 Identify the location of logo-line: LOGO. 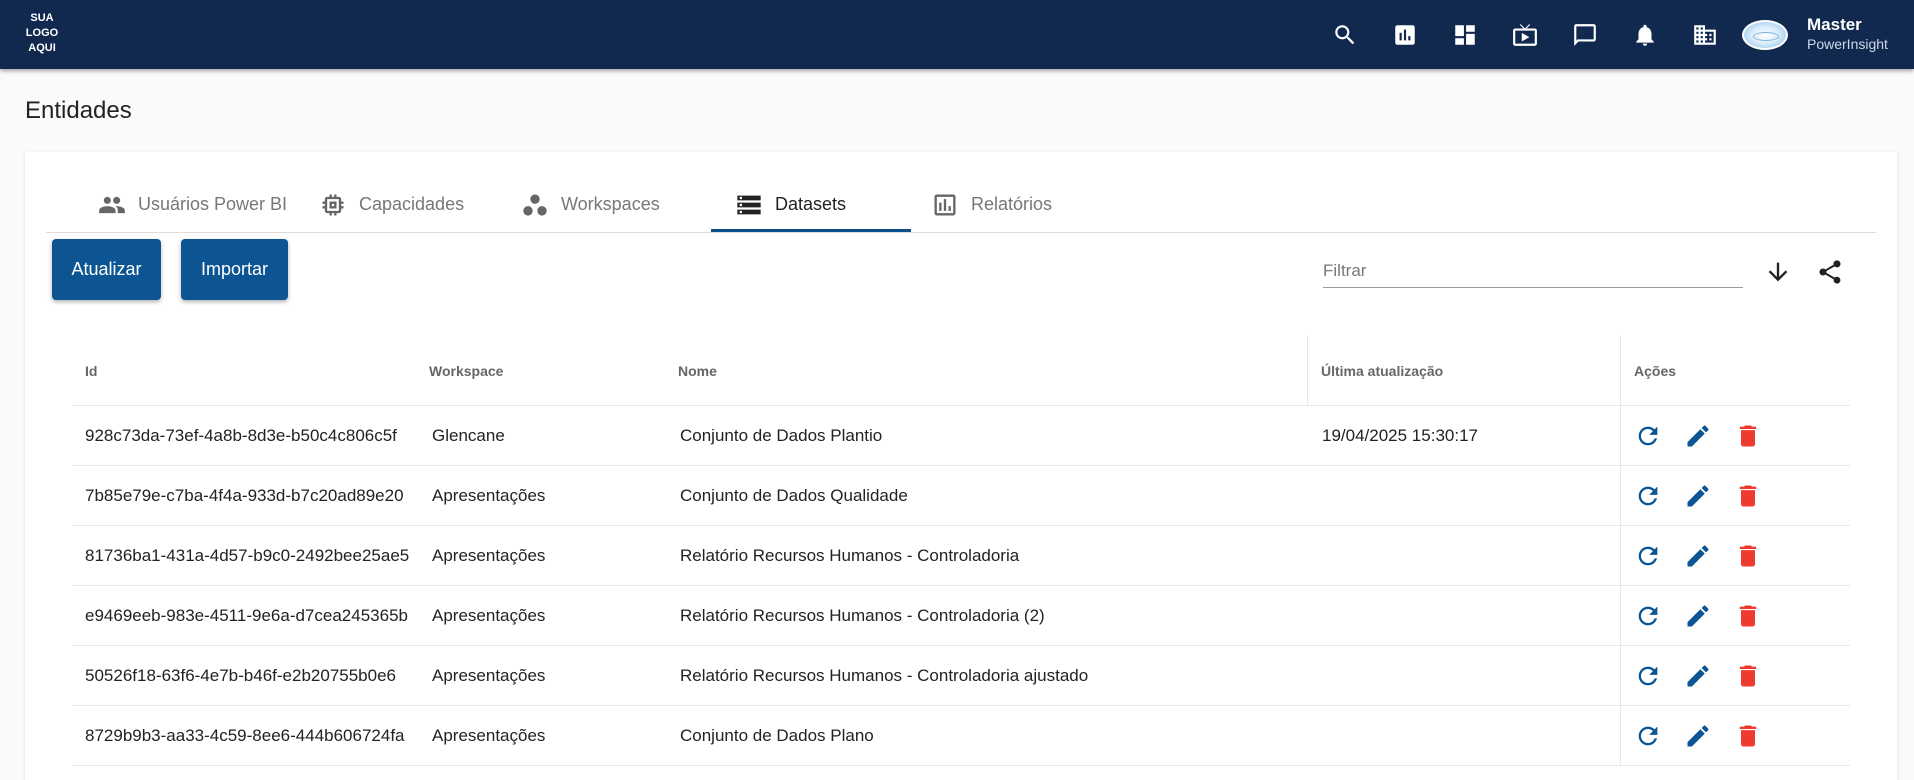
(42, 33).